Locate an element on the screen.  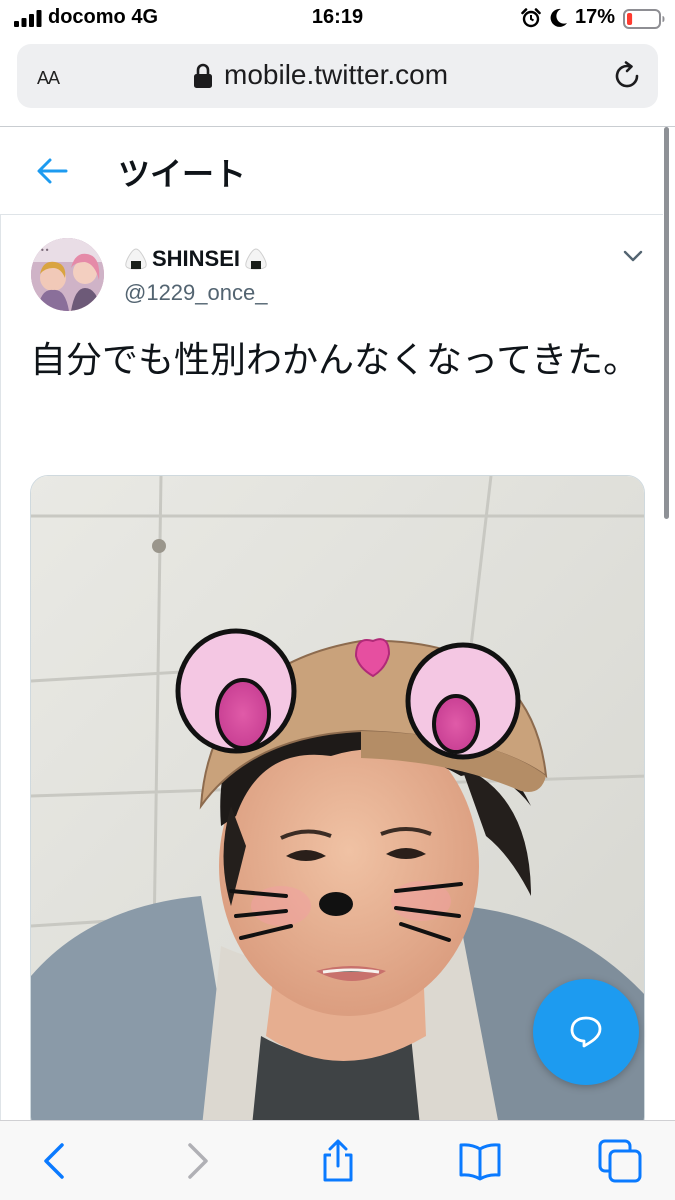
back-button is located at coordinates (56, 1161).